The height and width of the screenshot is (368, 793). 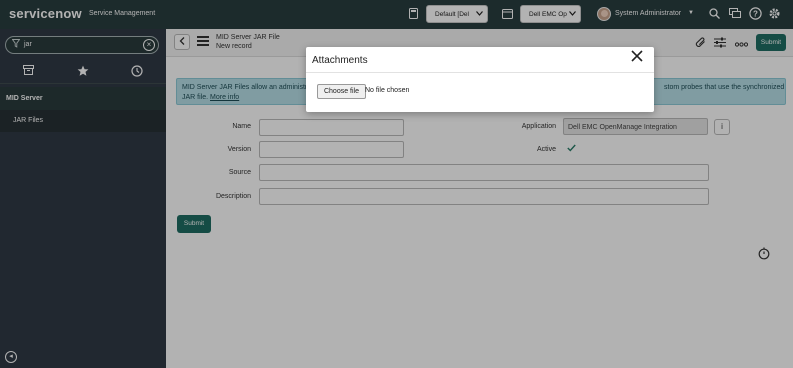 I want to click on modal-title: Attachments, so click(x=340, y=60).